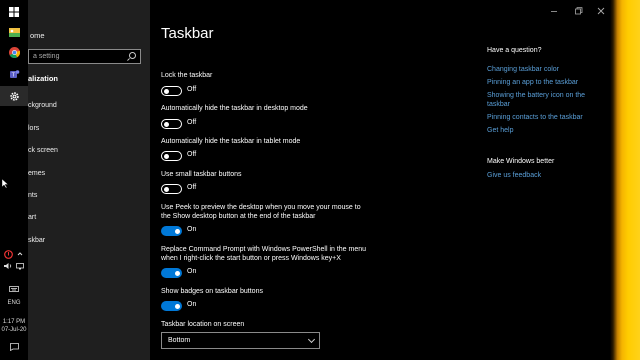 The height and width of the screenshot is (360, 640). What do you see at coordinates (187, 33) in the screenshot?
I see `page-title: Taskbar` at bounding box center [187, 33].